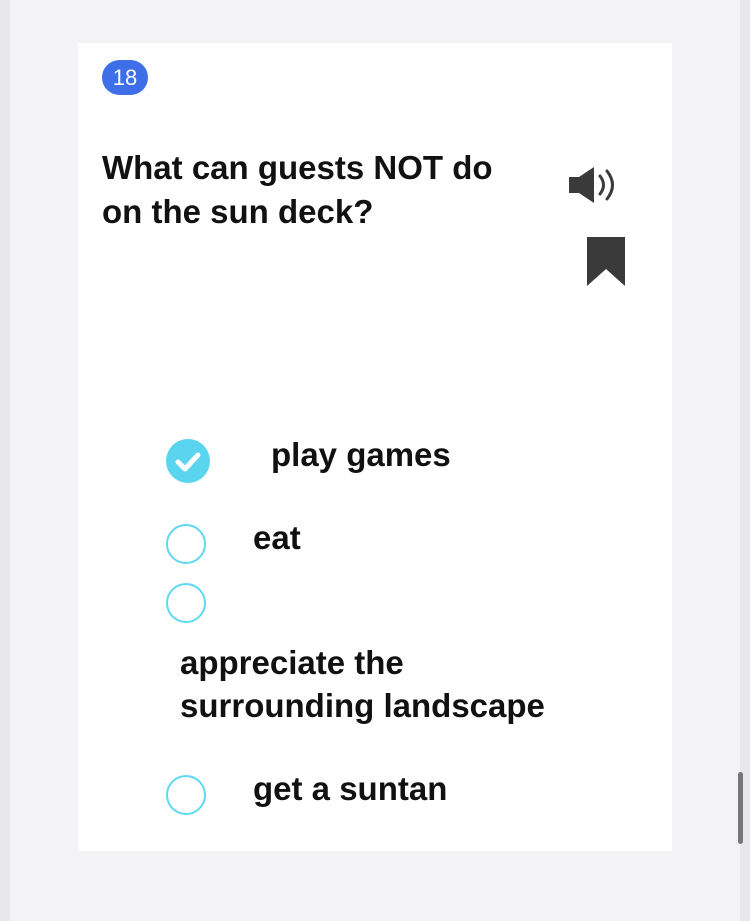  I want to click on option-label: play games, so click(361, 454).